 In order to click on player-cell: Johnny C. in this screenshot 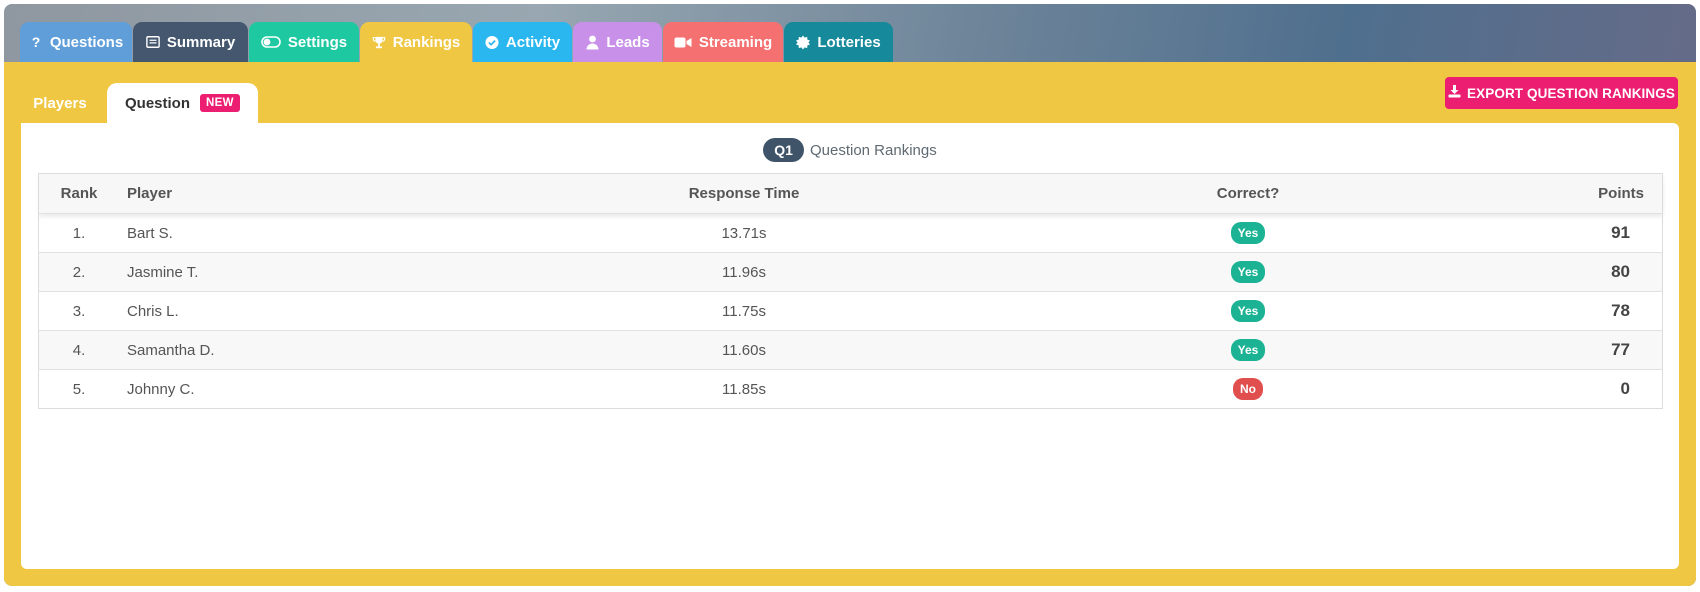, I will do `click(161, 389)`.